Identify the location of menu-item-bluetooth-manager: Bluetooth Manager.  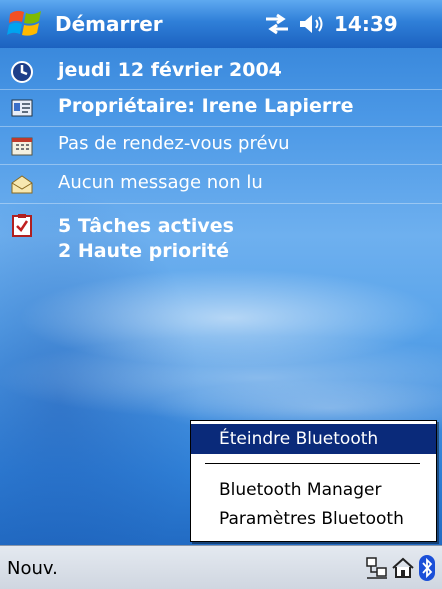
(313, 490).